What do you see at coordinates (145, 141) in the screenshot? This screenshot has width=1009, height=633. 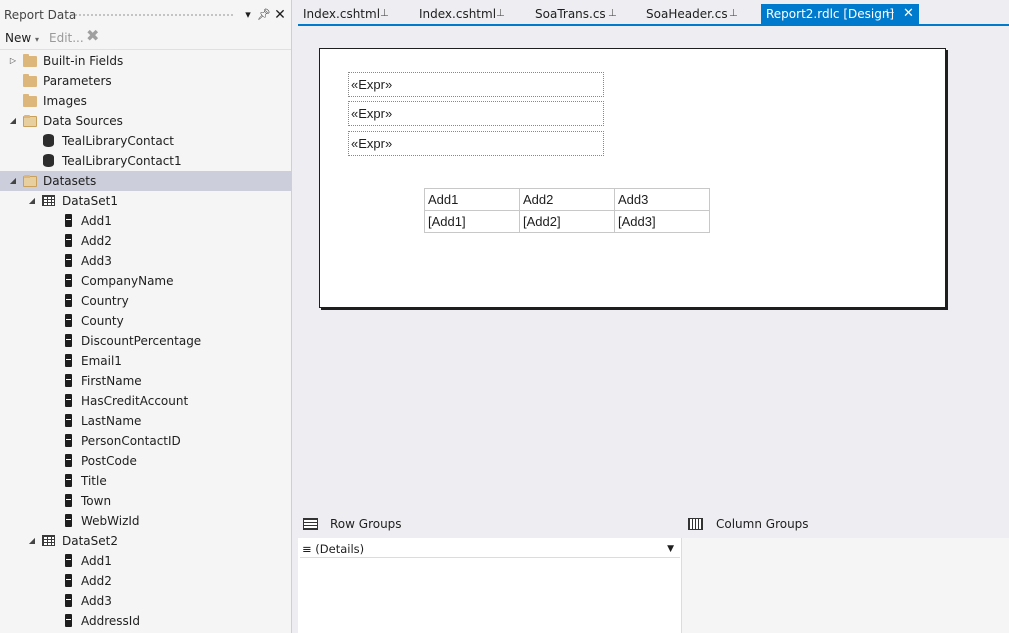 I see `tree-item-datasource: TealLibraryContact` at bounding box center [145, 141].